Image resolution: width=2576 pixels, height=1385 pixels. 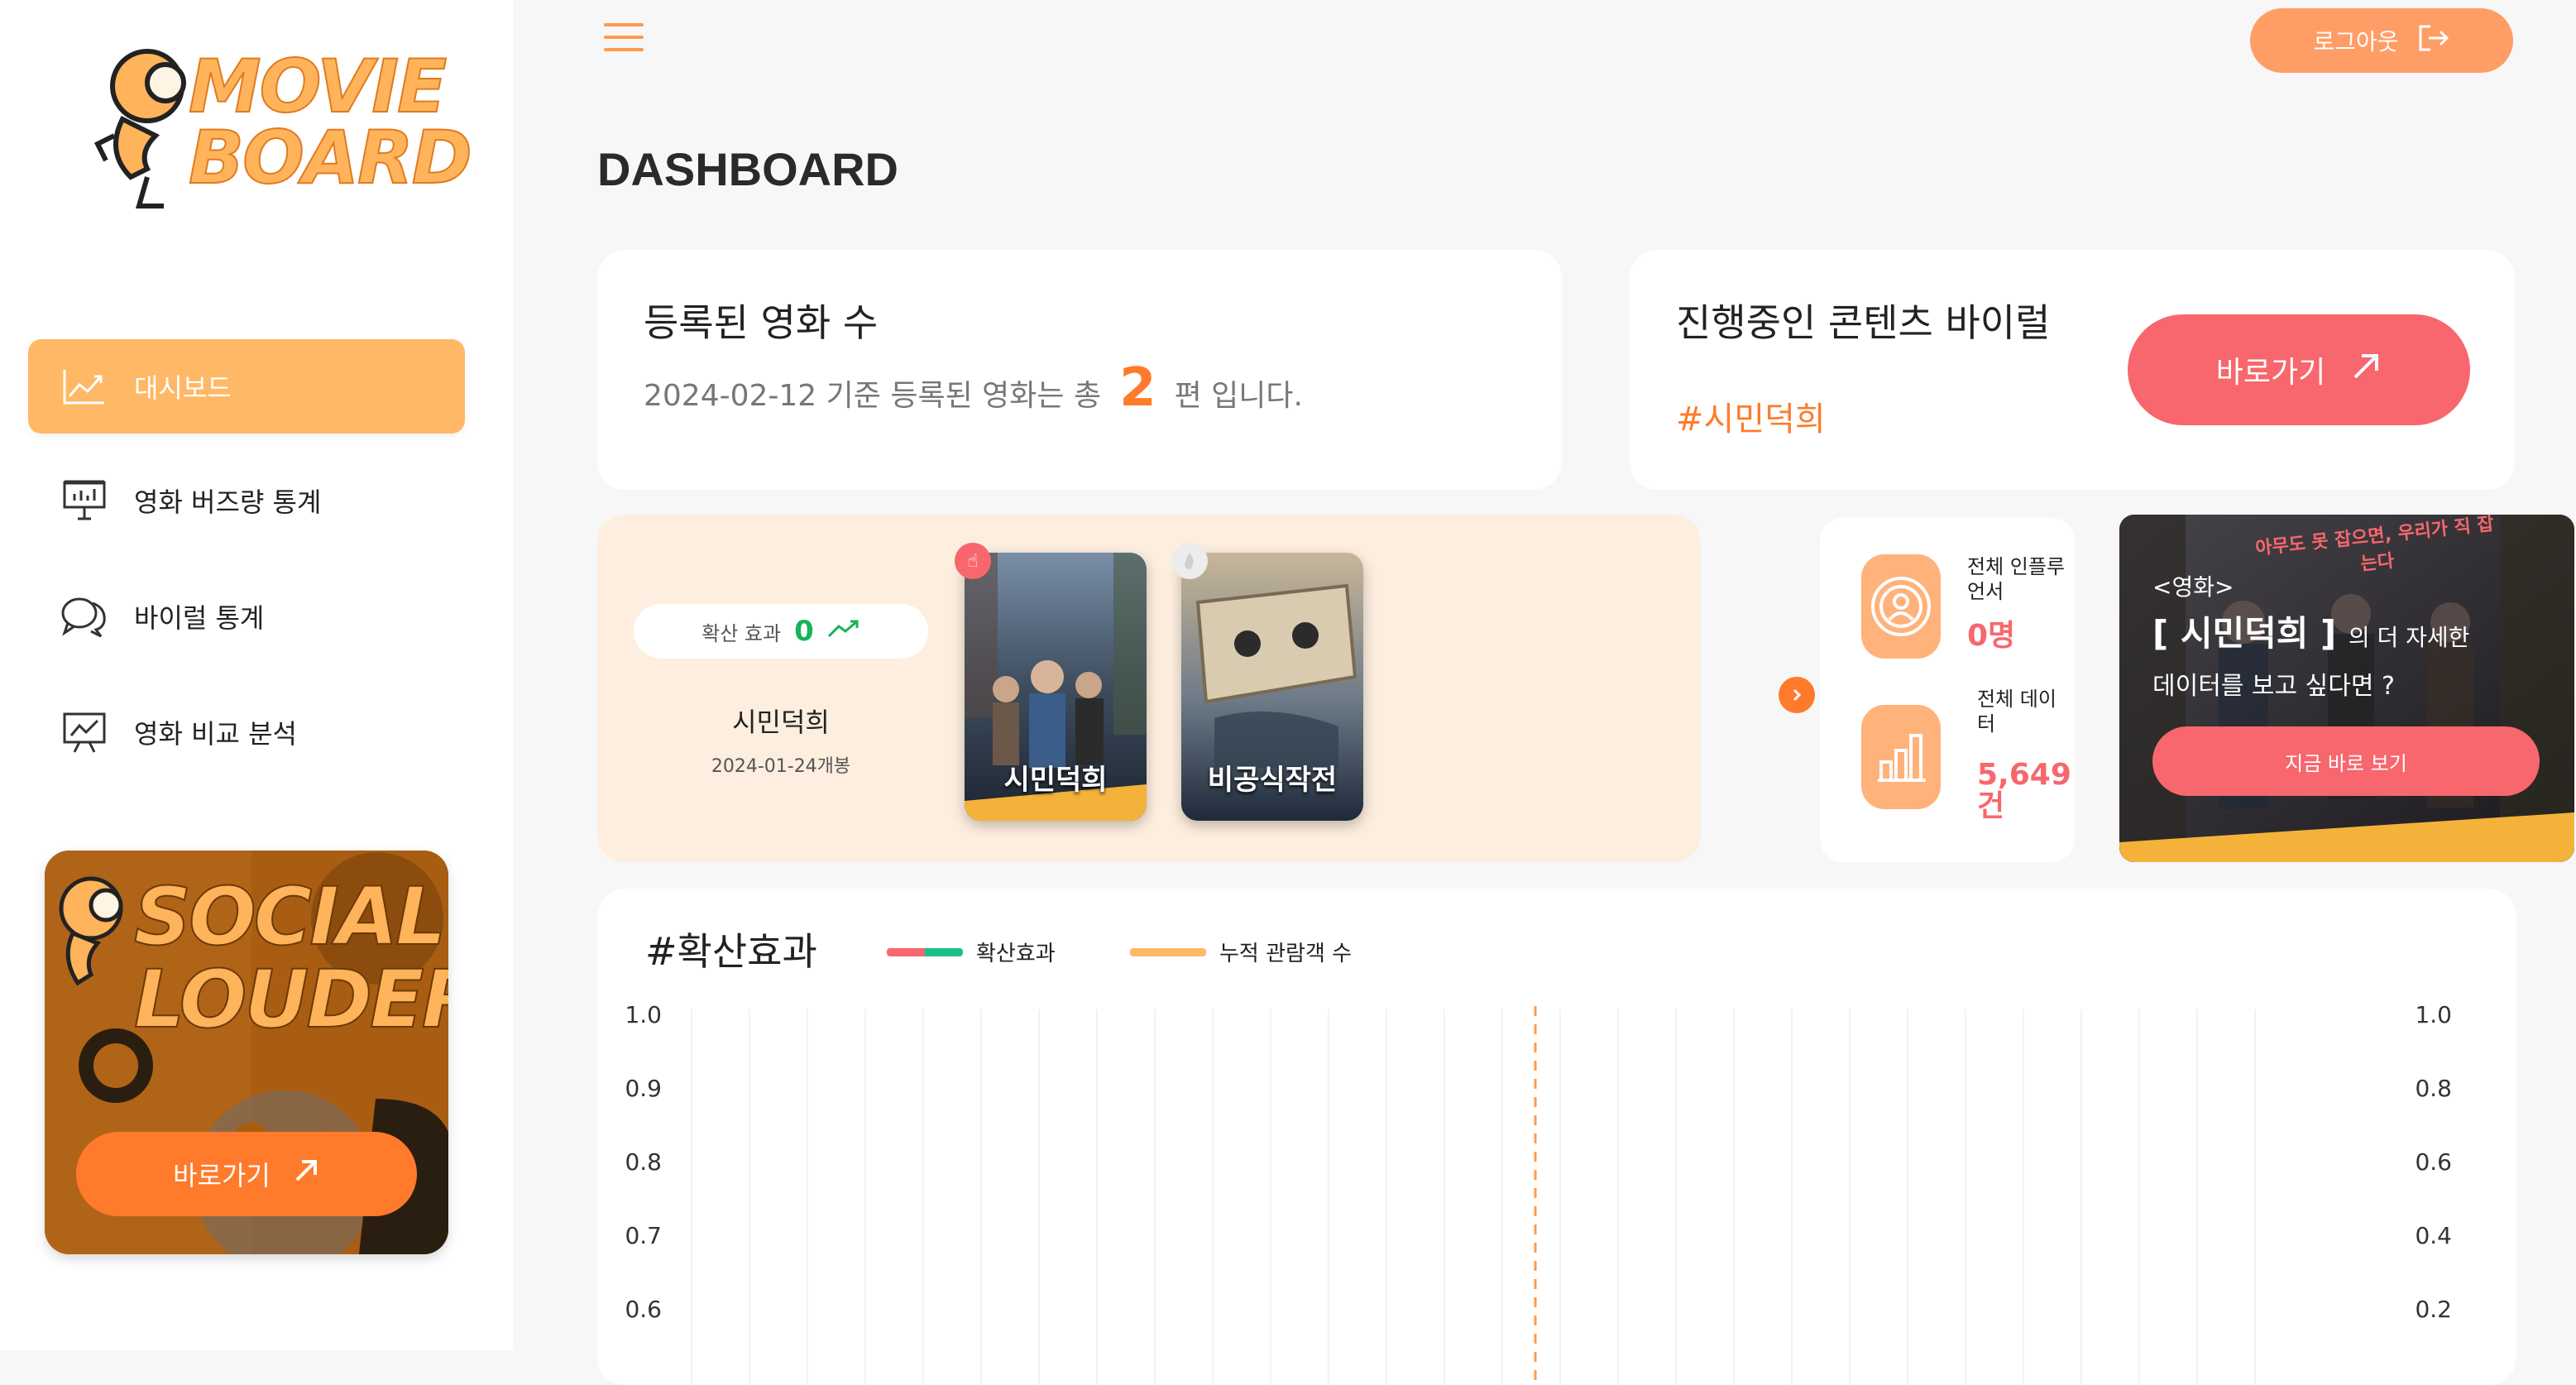 I want to click on influencers-value: 0명, so click(x=1991, y=636).